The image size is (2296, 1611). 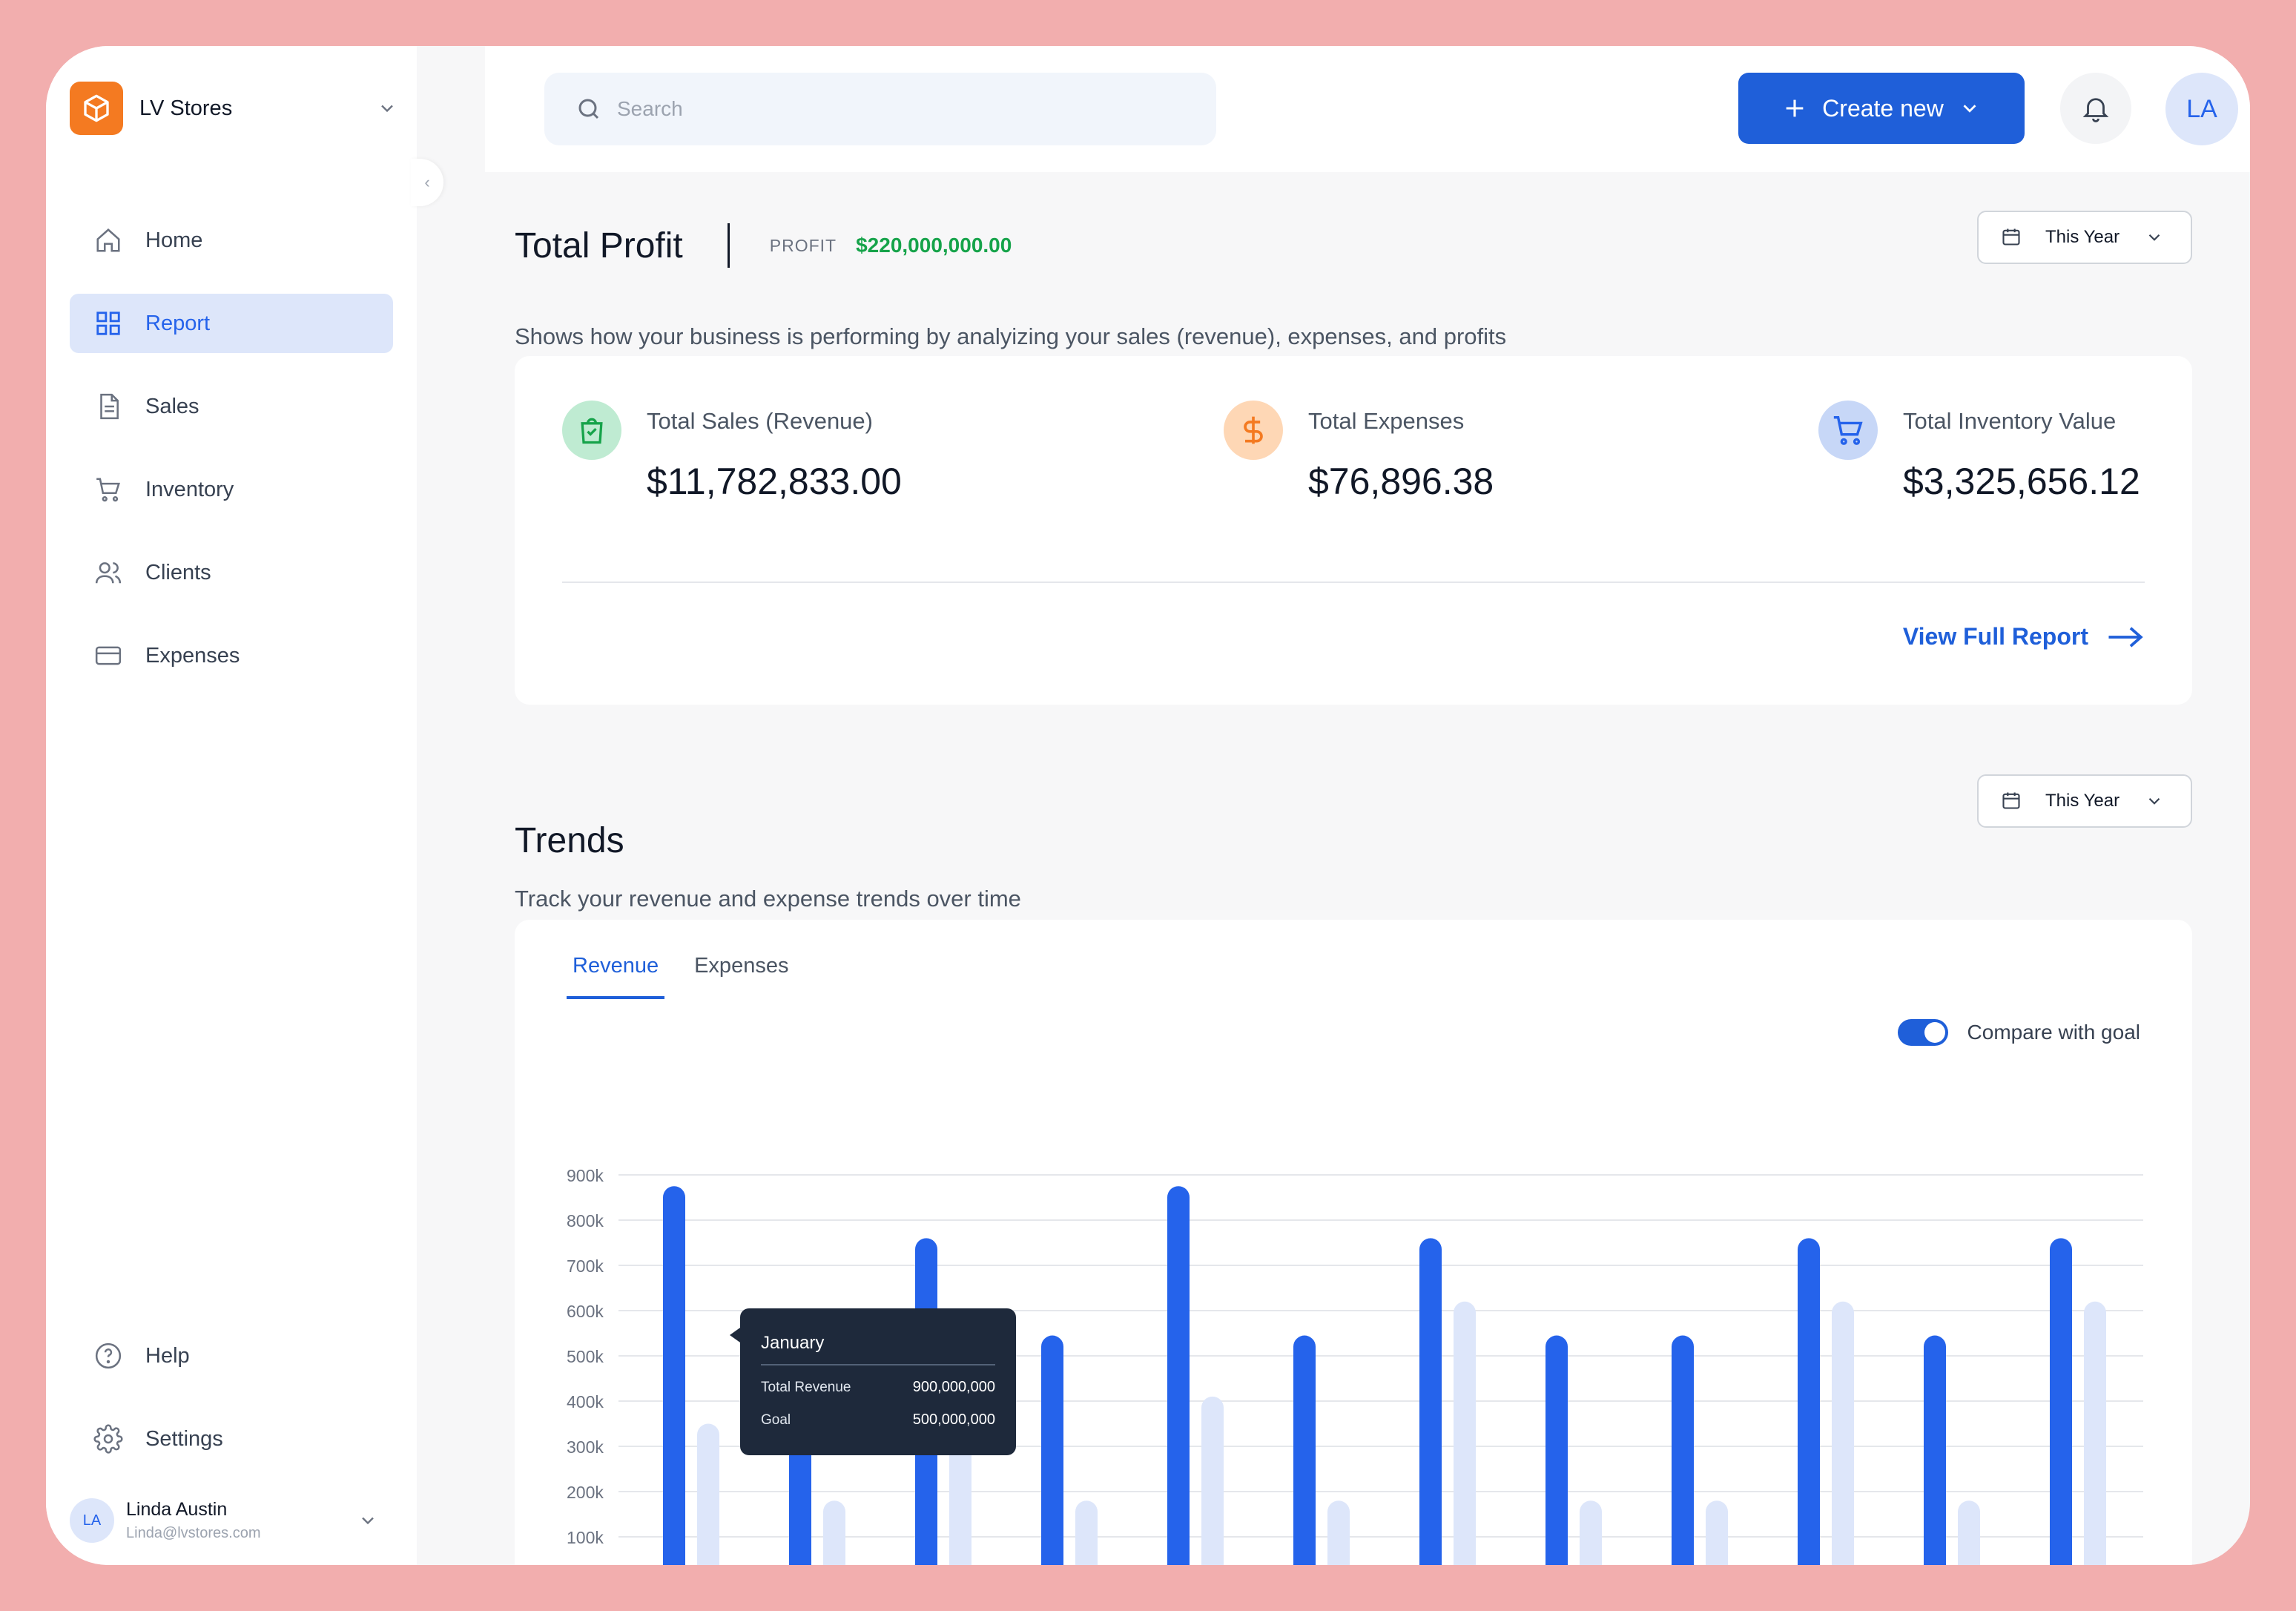 I want to click on document-icon, so click(x=109, y=406).